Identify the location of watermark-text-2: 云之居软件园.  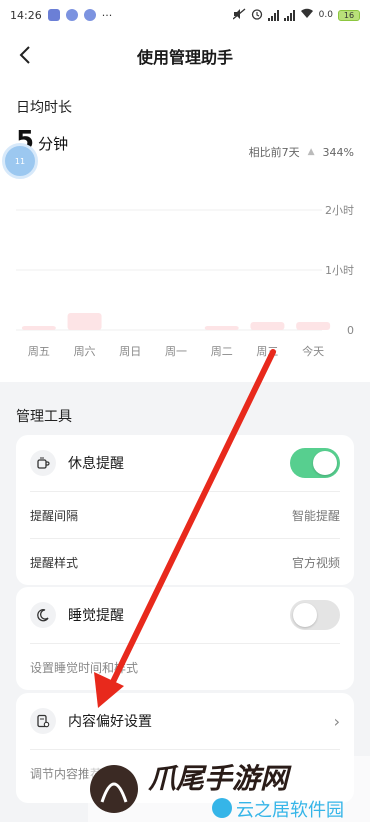
(290, 810).